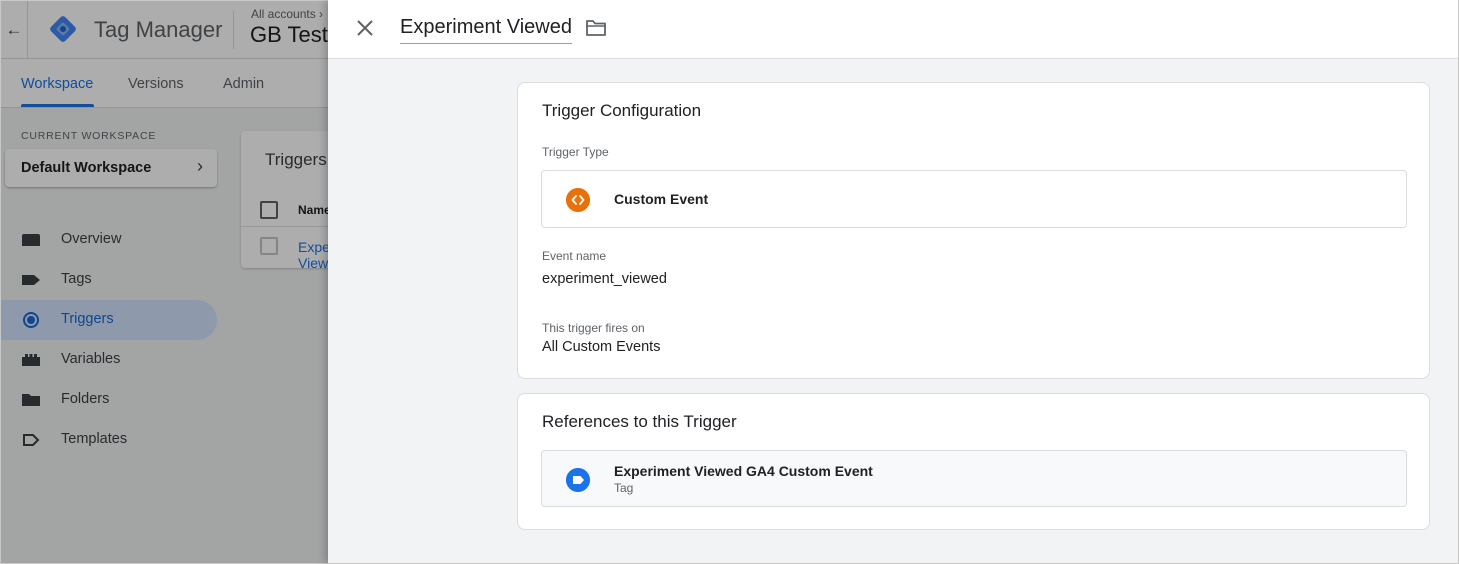 The image size is (1459, 564). What do you see at coordinates (639, 421) in the screenshot?
I see `references-title: References to this Trigger` at bounding box center [639, 421].